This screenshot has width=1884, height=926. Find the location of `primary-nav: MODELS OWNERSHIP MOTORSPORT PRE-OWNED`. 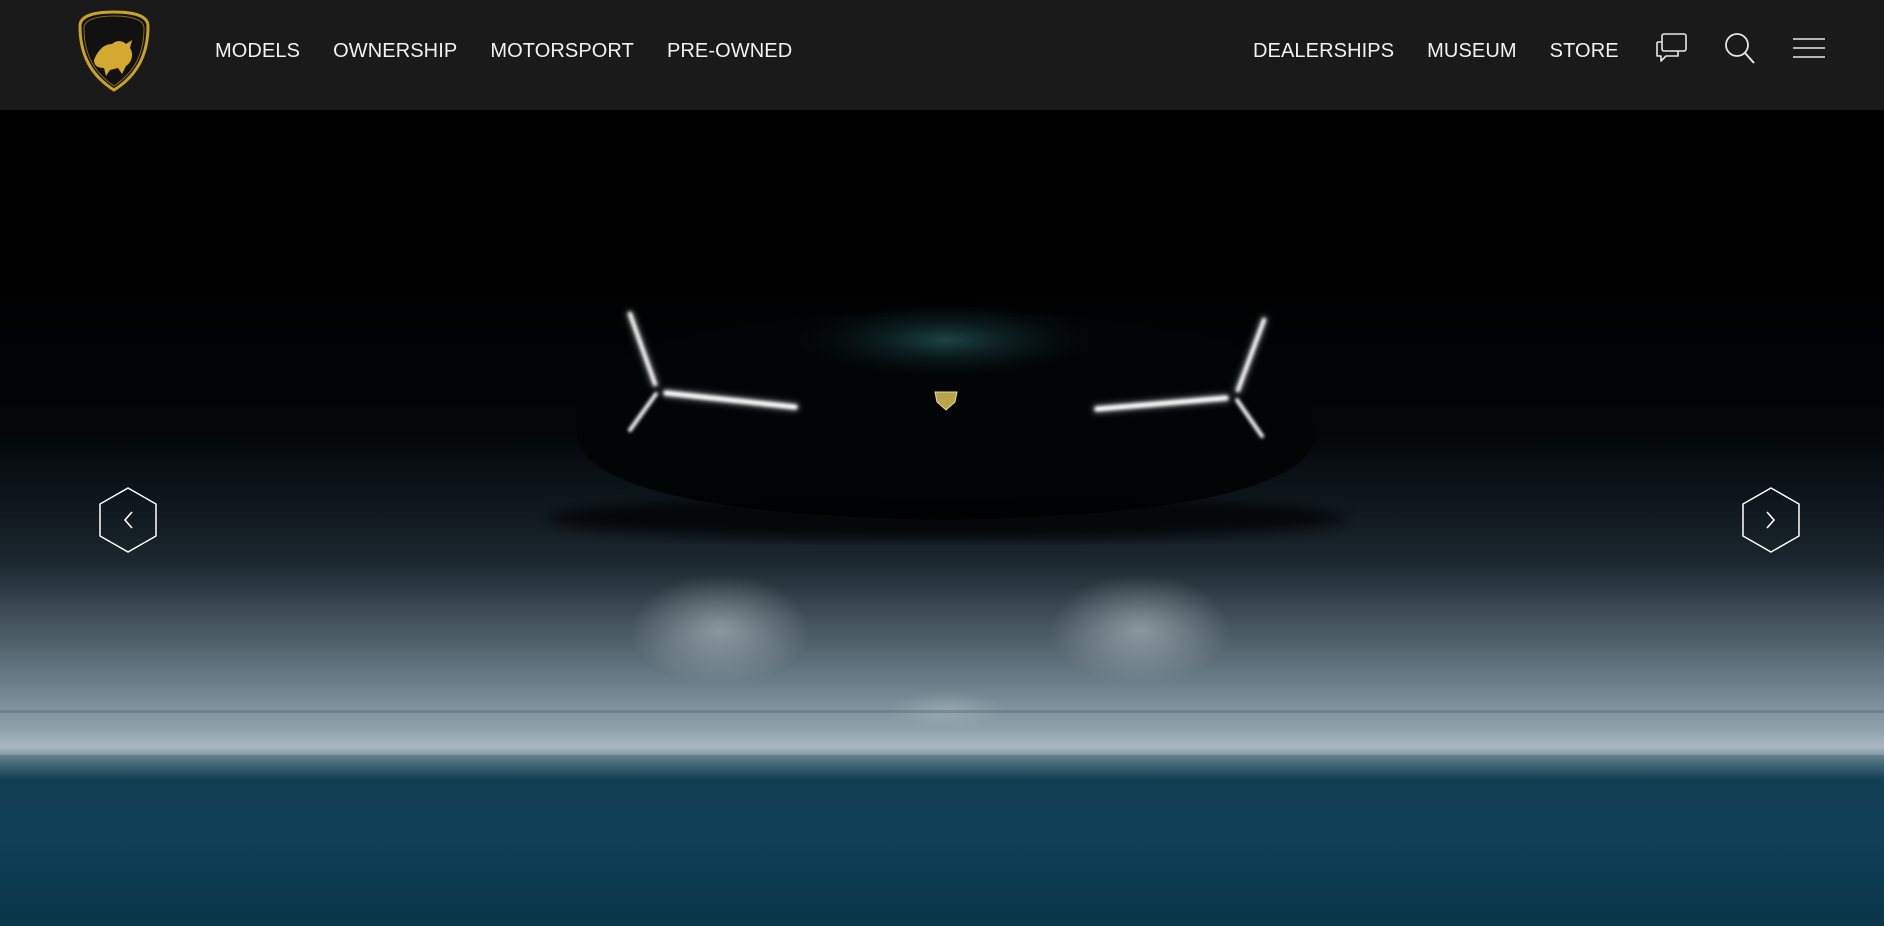

primary-nav: MODELS OWNERSHIP MOTORSPORT PRE-OWNED is located at coordinates (503, 51).